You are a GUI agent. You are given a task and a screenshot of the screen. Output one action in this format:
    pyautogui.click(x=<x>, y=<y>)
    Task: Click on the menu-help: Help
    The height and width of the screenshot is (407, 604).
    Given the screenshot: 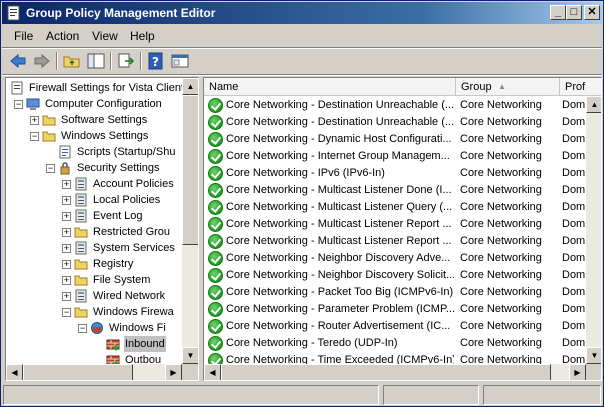 What is the action you would take?
    pyautogui.click(x=142, y=36)
    